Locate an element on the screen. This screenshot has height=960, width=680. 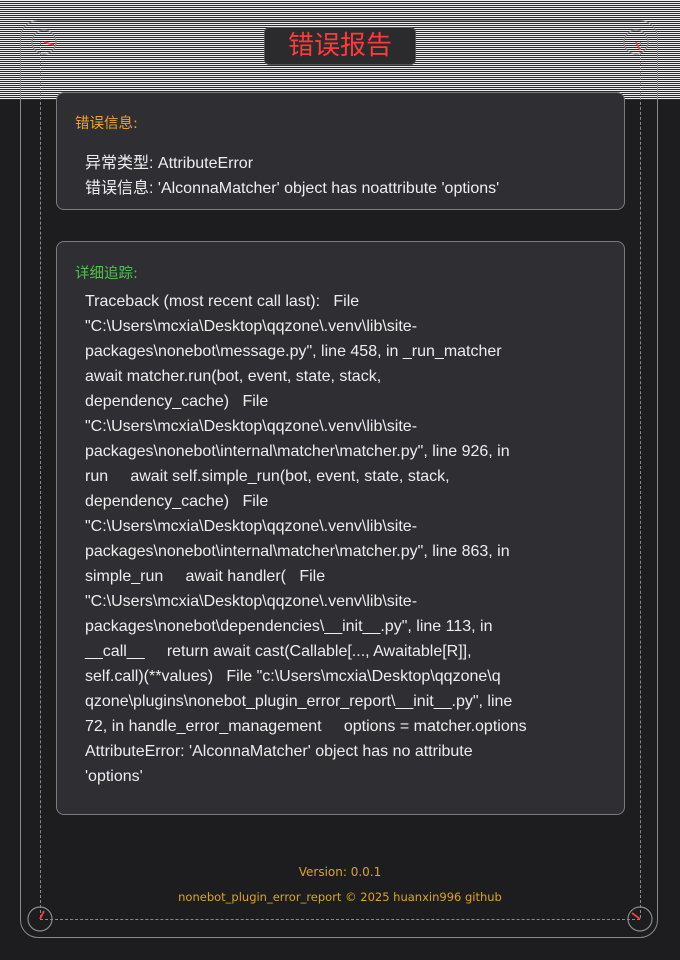
exception-type-line: 异常类型: AttributeError is located at coordinates (169, 163).